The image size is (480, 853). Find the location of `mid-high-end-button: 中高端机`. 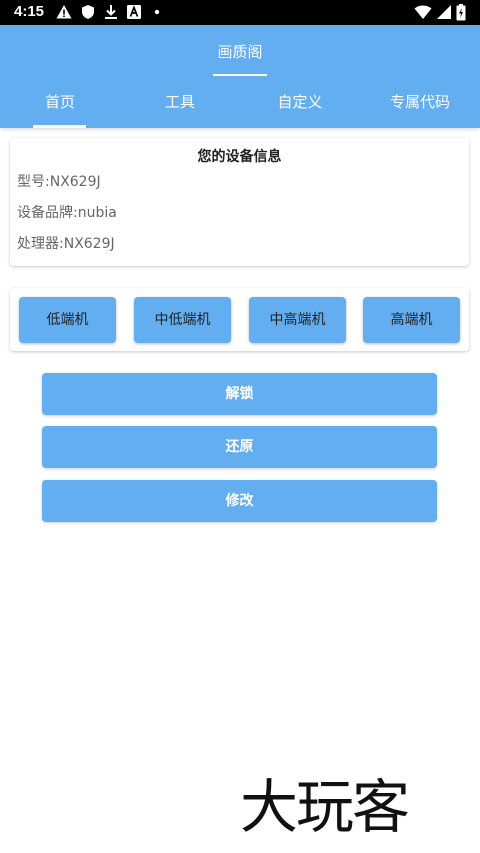

mid-high-end-button: 中高端机 is located at coordinates (297, 320).